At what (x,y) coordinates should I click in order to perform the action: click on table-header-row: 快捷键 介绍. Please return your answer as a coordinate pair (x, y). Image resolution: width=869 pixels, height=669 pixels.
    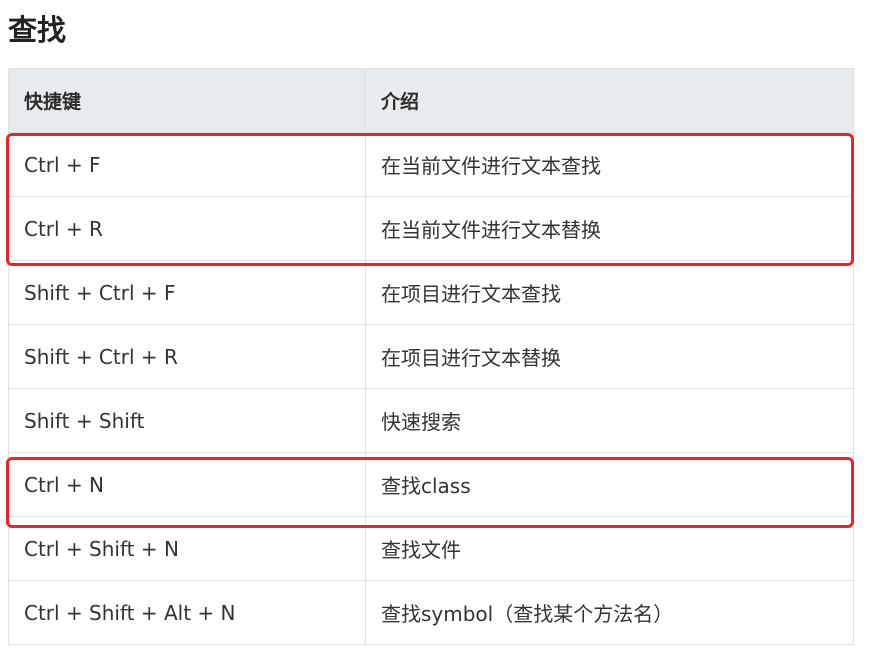
    Looking at the image, I should click on (431, 100).